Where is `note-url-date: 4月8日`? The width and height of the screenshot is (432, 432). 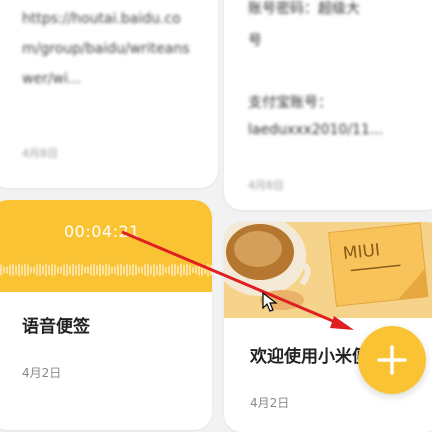
note-url-date: 4月8日 is located at coordinates (40, 153).